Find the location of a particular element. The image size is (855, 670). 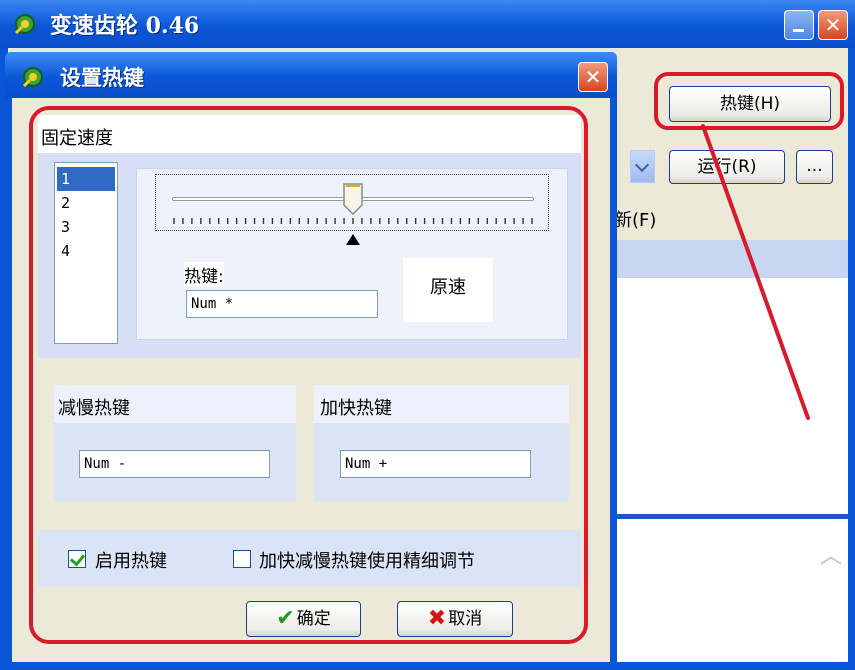

chevron-down-icon is located at coordinates (642, 165).